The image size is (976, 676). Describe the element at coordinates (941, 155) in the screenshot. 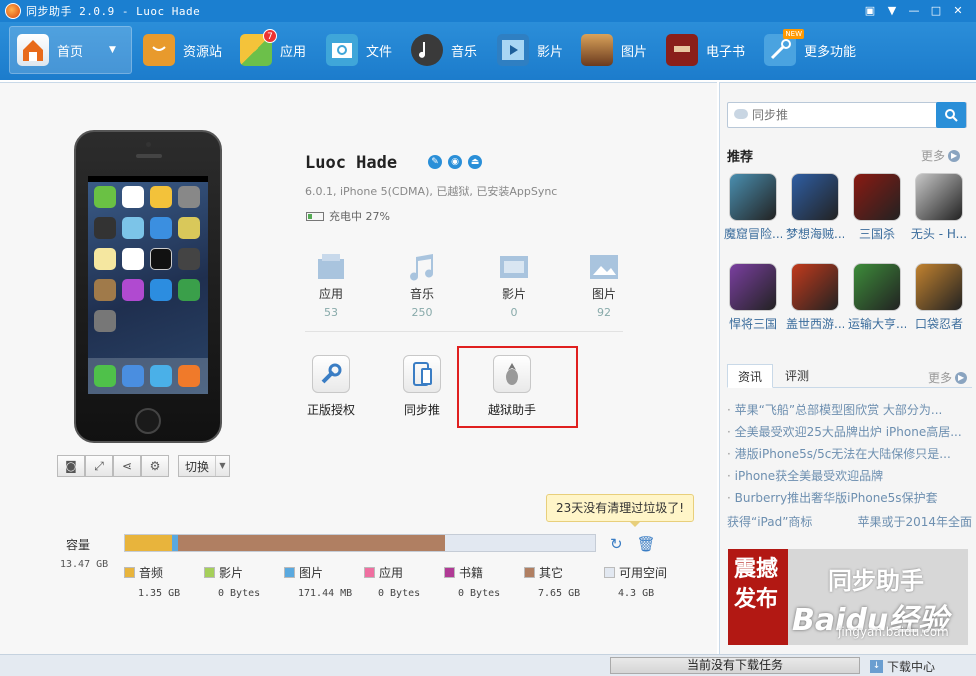

I see `recommend-more-link: 更多 ▶` at that location.